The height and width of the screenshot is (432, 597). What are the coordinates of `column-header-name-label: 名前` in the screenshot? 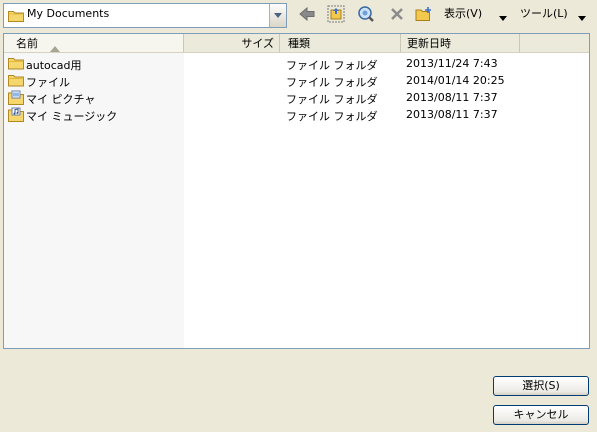 It's located at (27, 43).